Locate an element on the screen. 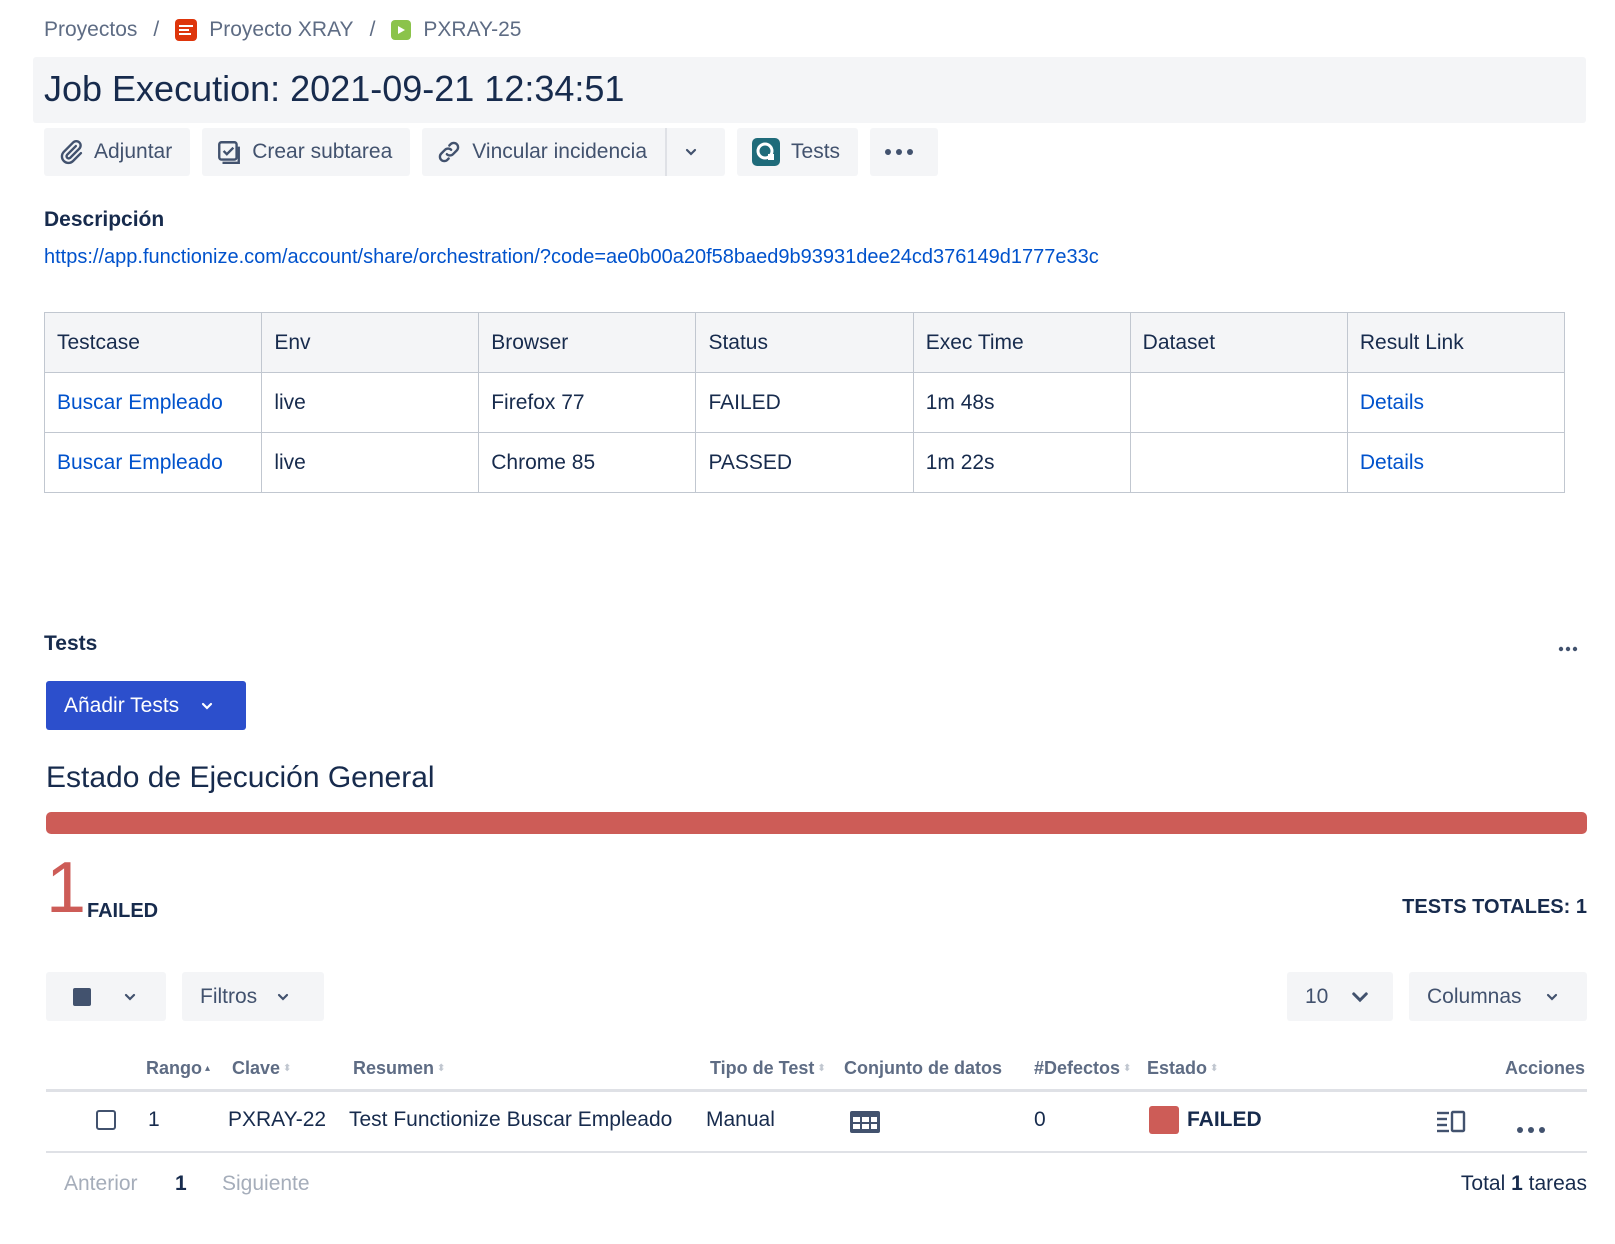  total-prefix: Total is located at coordinates (1483, 1183).